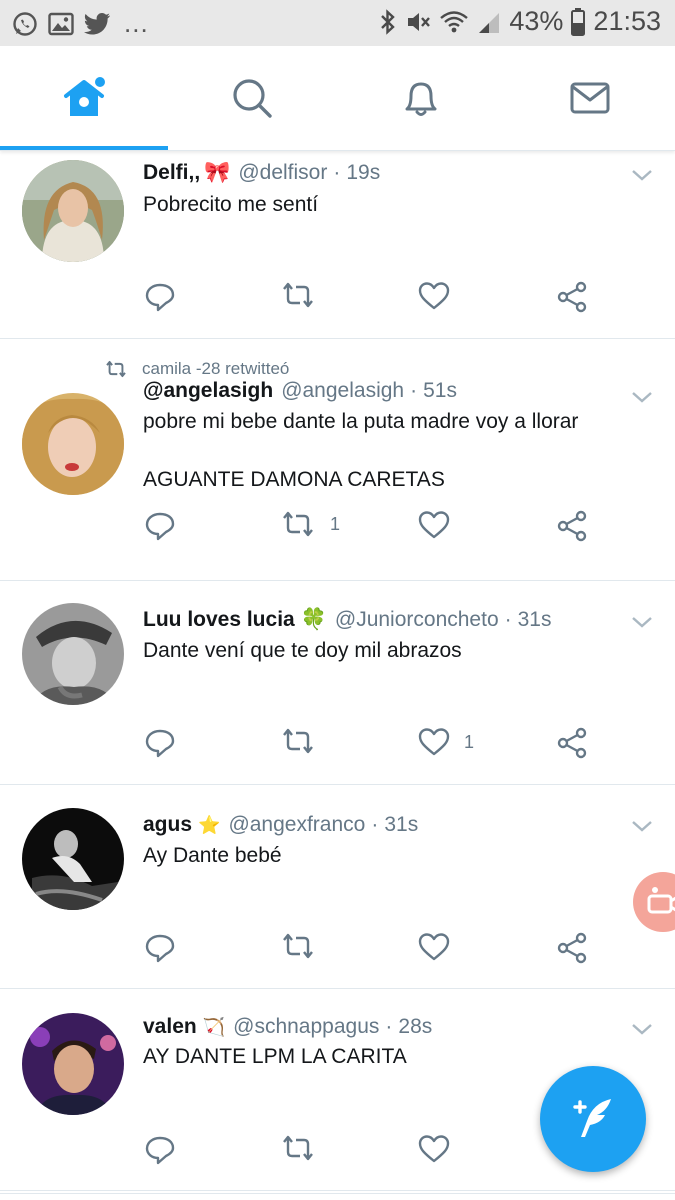 This screenshot has height=1200, width=675. I want to click on name-emoji: 🏹, so click(214, 1026).